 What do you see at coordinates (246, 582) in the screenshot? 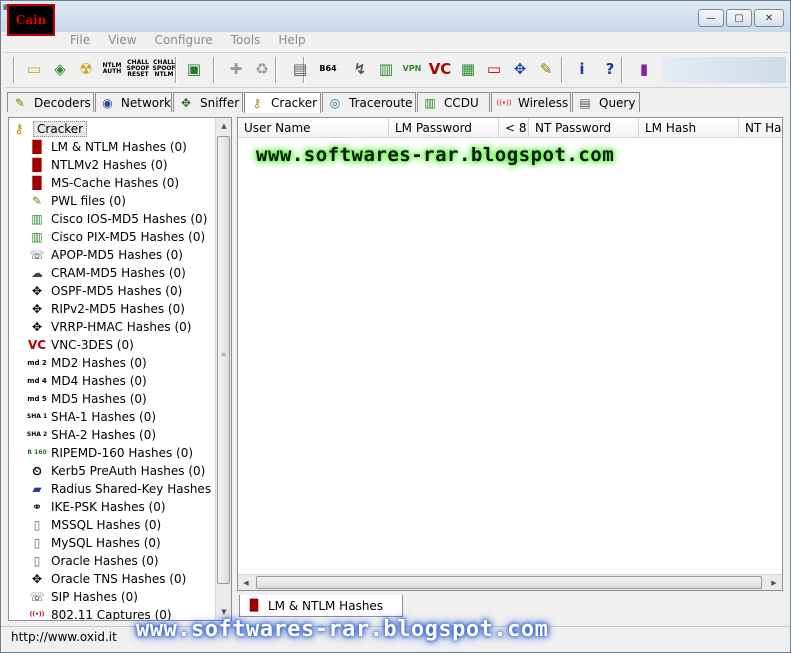
I see `scroll-left-icon: ◀` at bounding box center [246, 582].